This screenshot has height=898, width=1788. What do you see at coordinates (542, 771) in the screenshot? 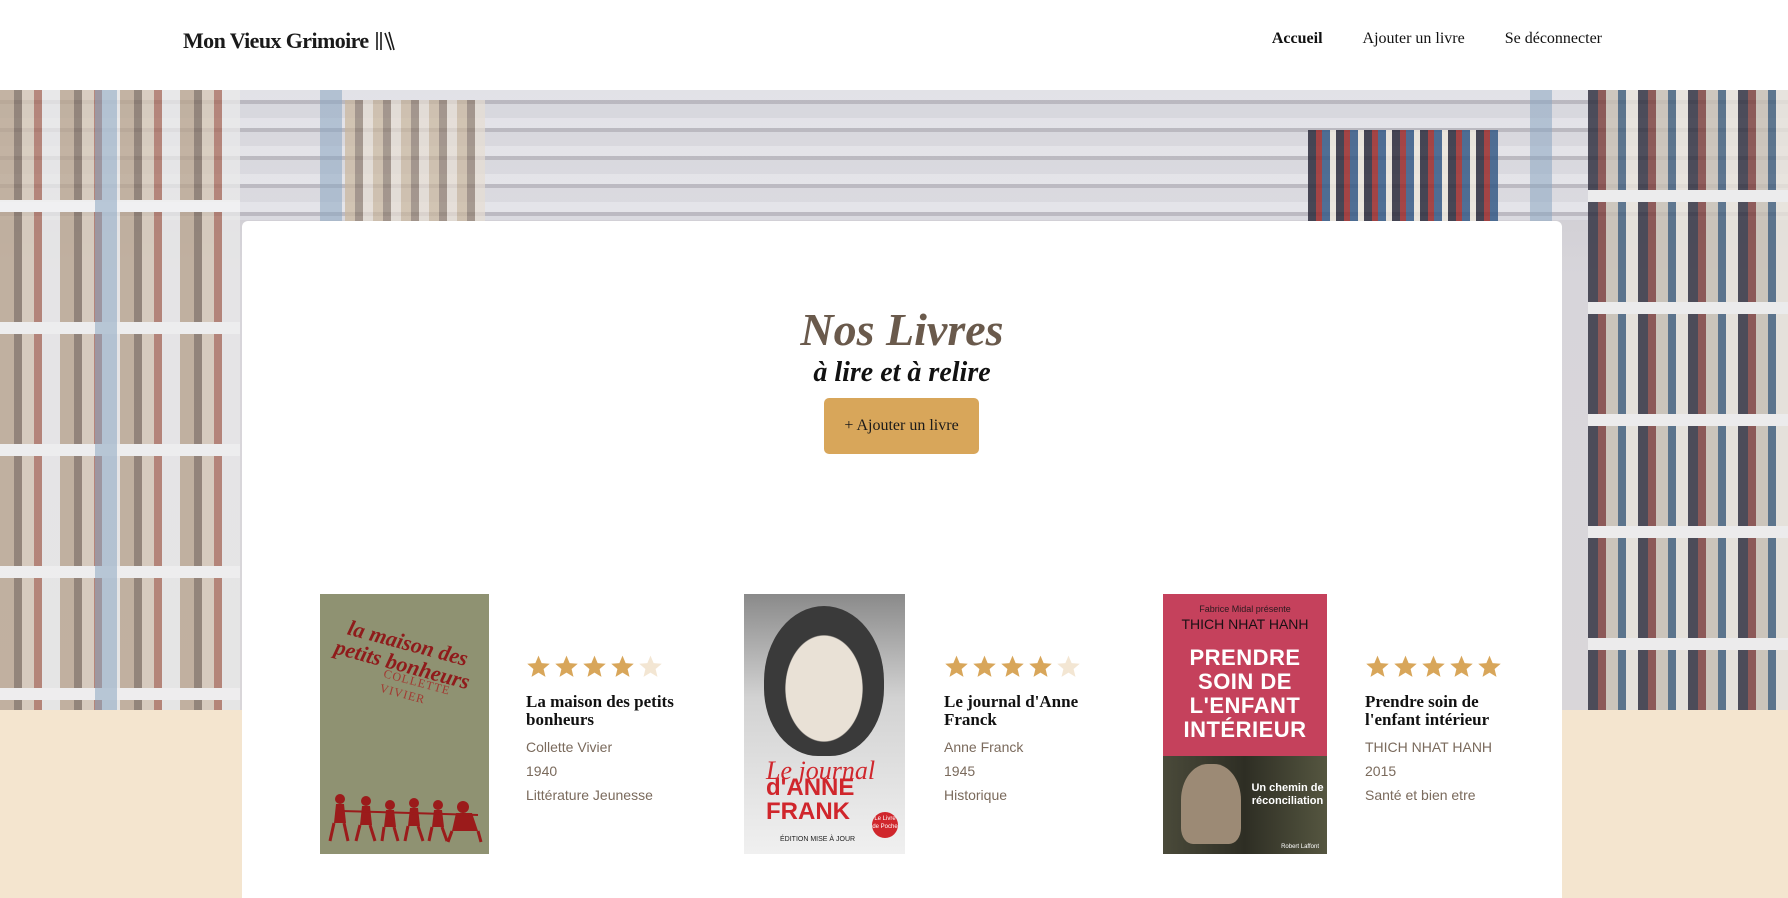
I see `book-year: 1940` at bounding box center [542, 771].